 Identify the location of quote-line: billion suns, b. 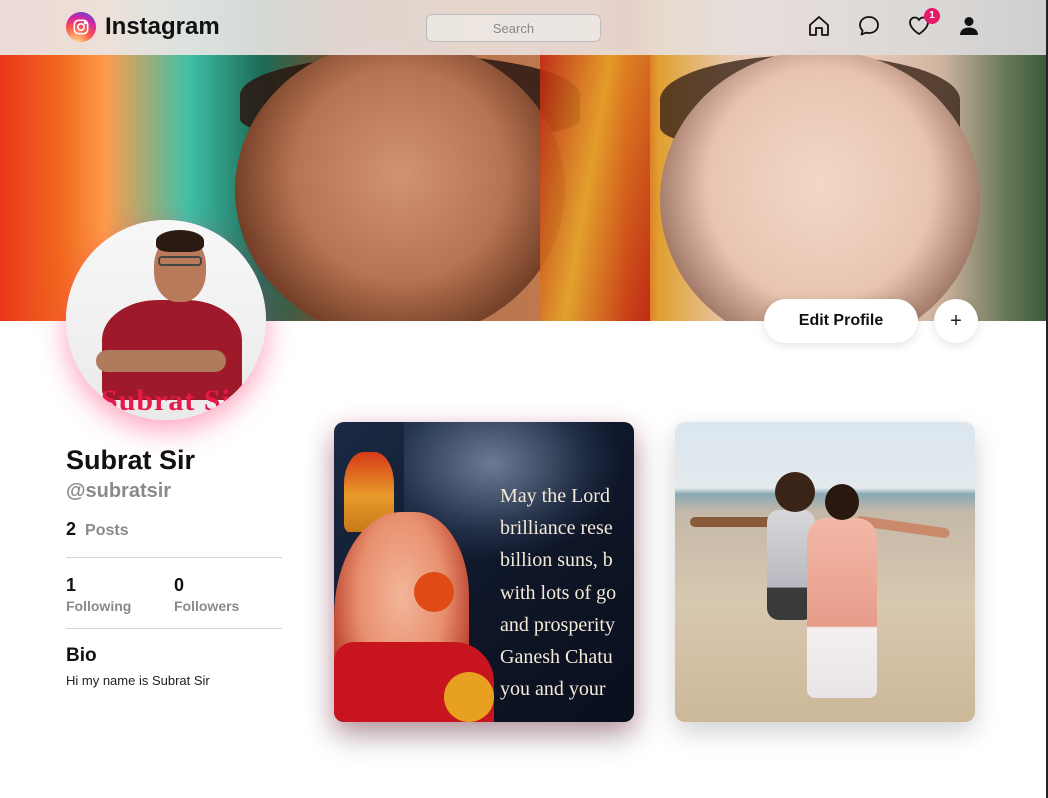
(556, 560).